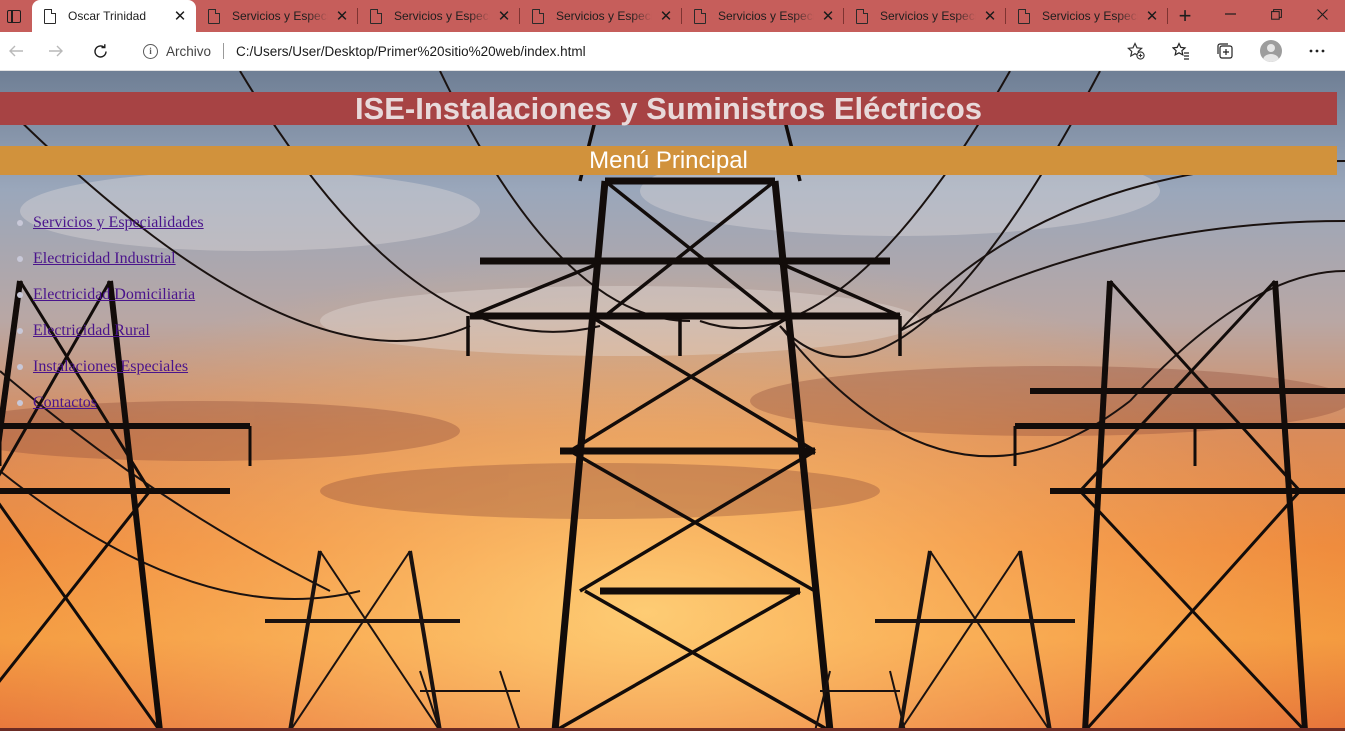 The image size is (1345, 731). Describe the element at coordinates (224, 51) in the screenshot. I see `address-separator` at that location.